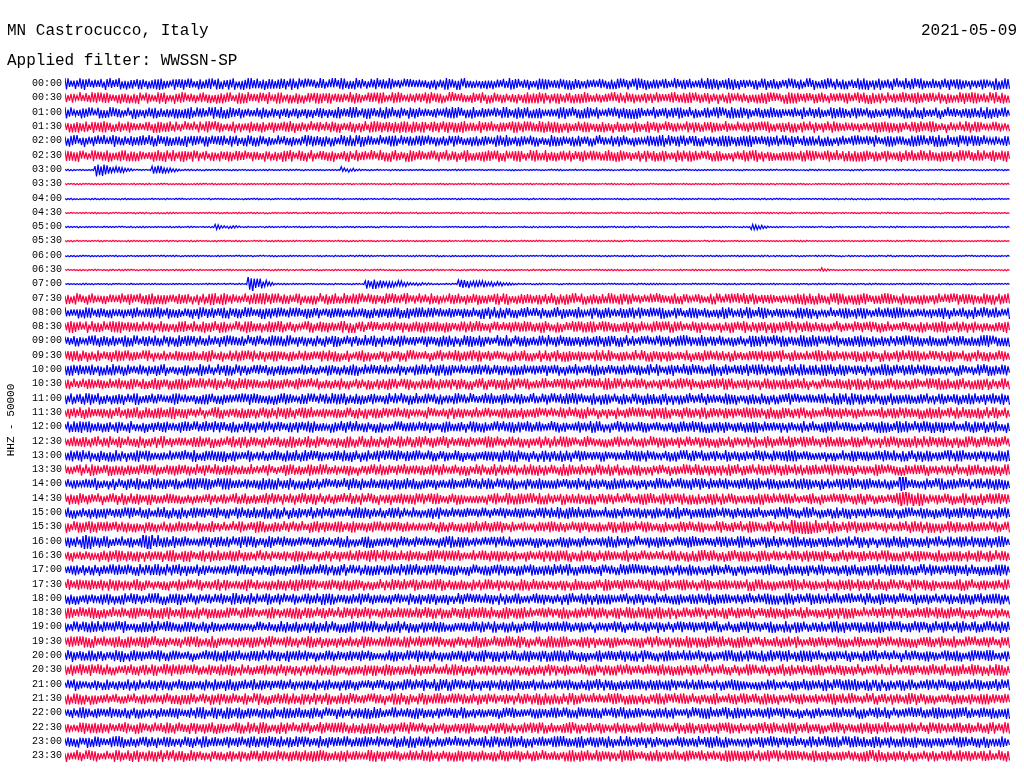  Describe the element at coordinates (47, 656) in the screenshot. I see `time-label: 20:00` at that location.